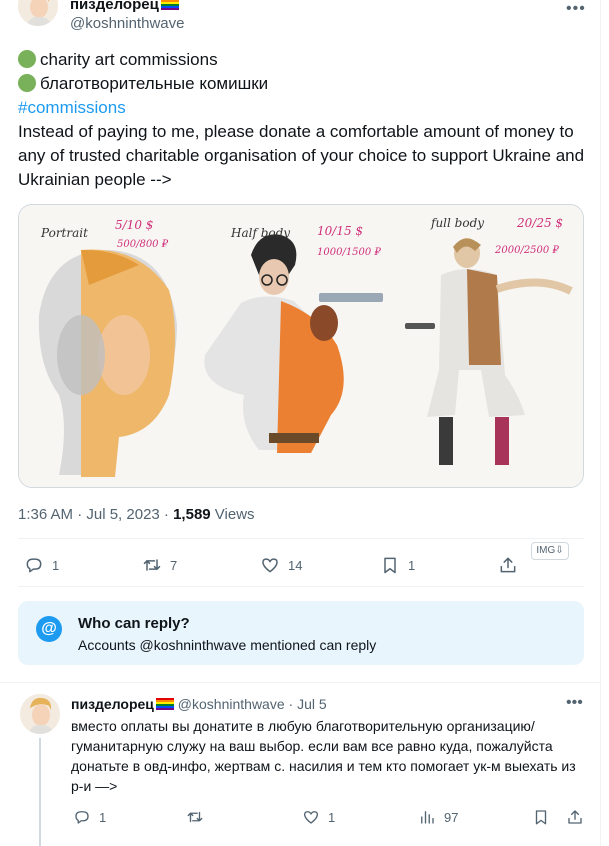 This screenshot has height=846, width=609. What do you see at coordinates (303, 108) in the screenshot?
I see `hashtag-commissions: #commissions` at bounding box center [303, 108].